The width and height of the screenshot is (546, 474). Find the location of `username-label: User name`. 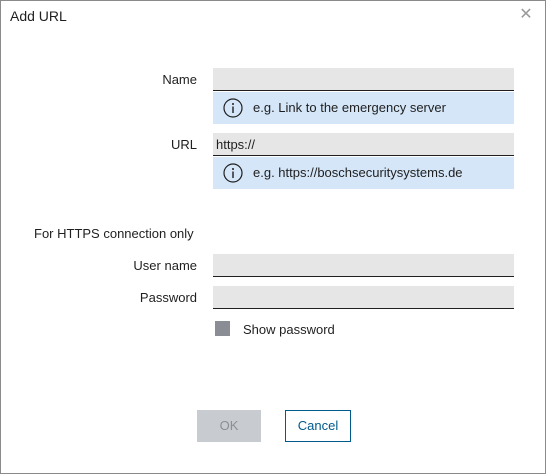

username-label: User name is located at coordinates (165, 265).